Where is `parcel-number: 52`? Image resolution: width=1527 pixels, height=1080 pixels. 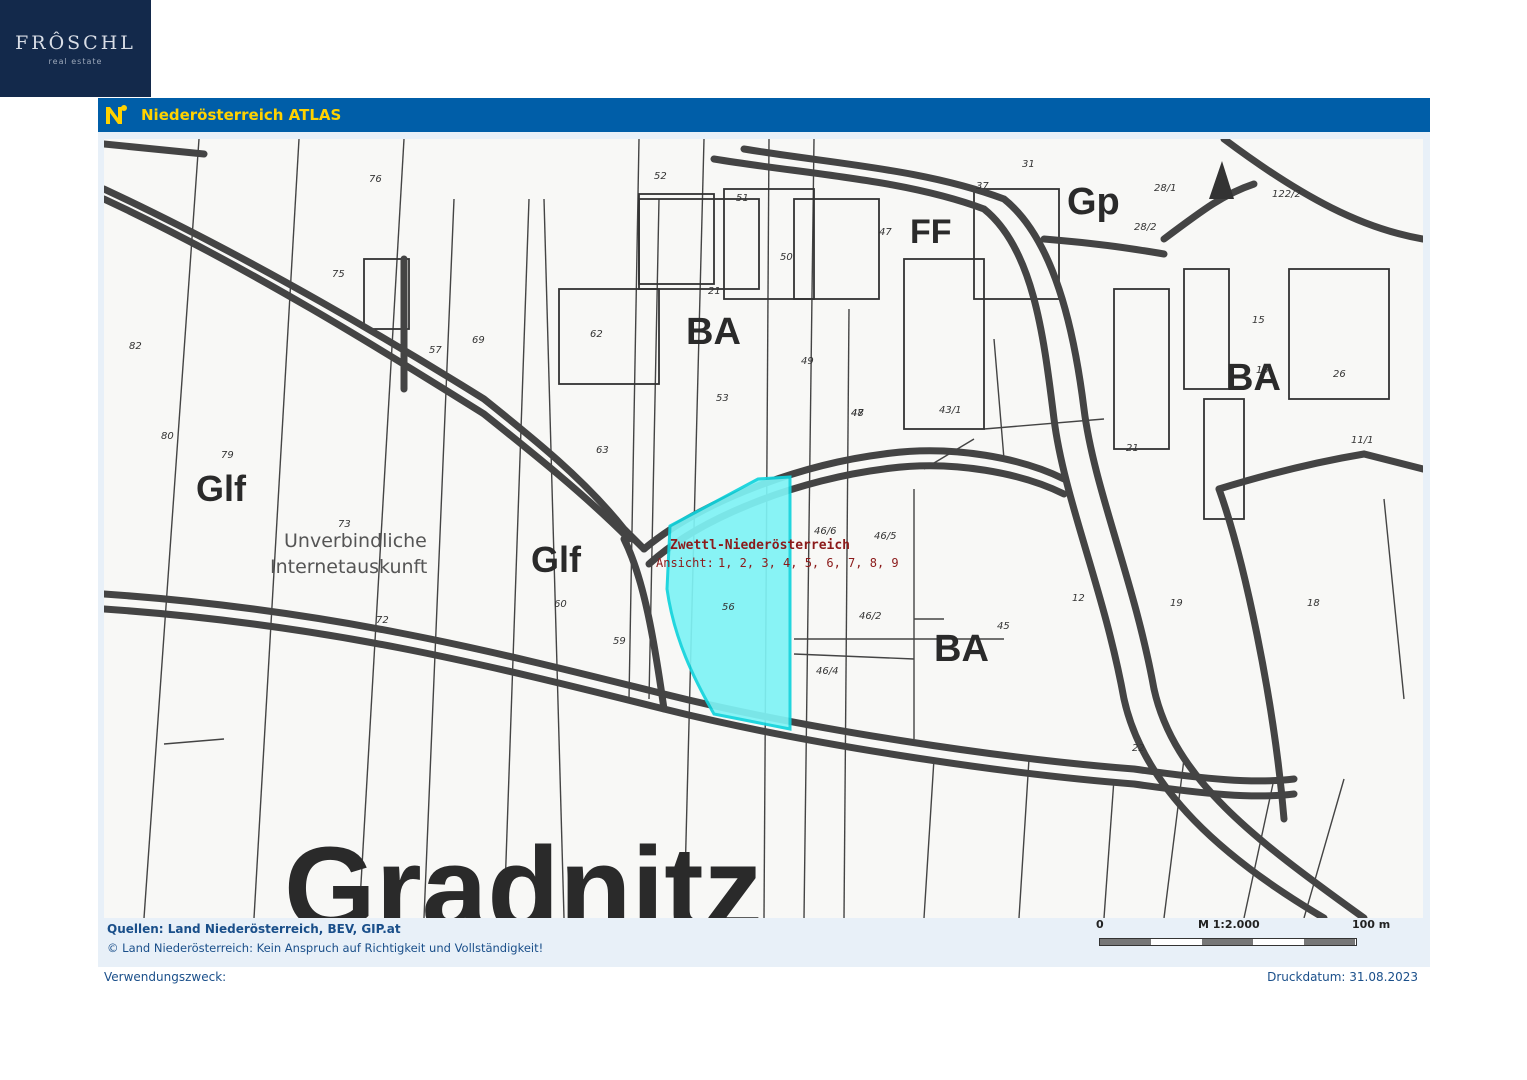
parcel-number: 52 is located at coordinates (660, 176).